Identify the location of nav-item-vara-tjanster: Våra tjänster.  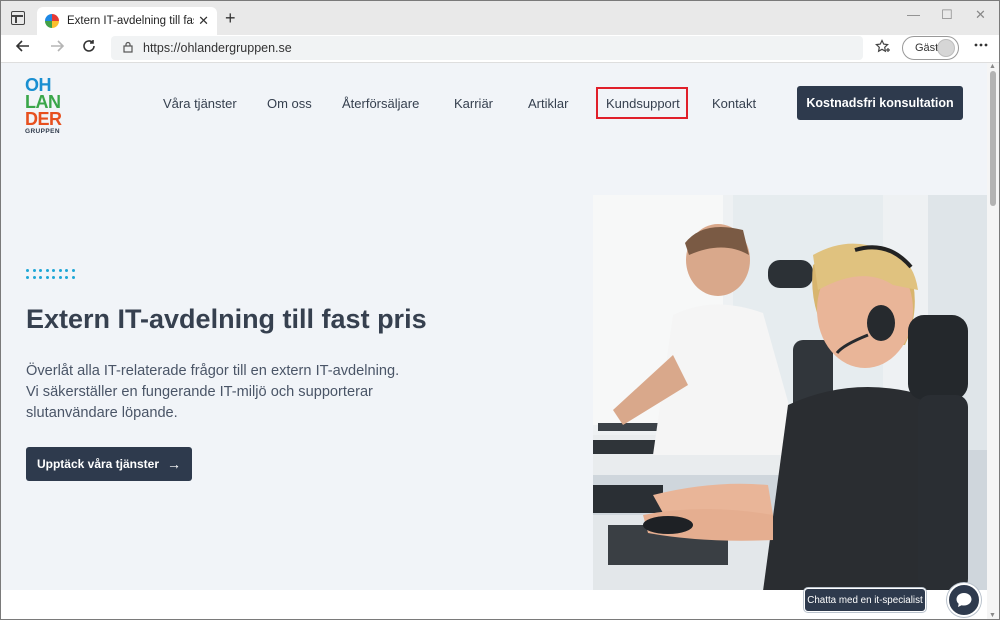
(200, 103).